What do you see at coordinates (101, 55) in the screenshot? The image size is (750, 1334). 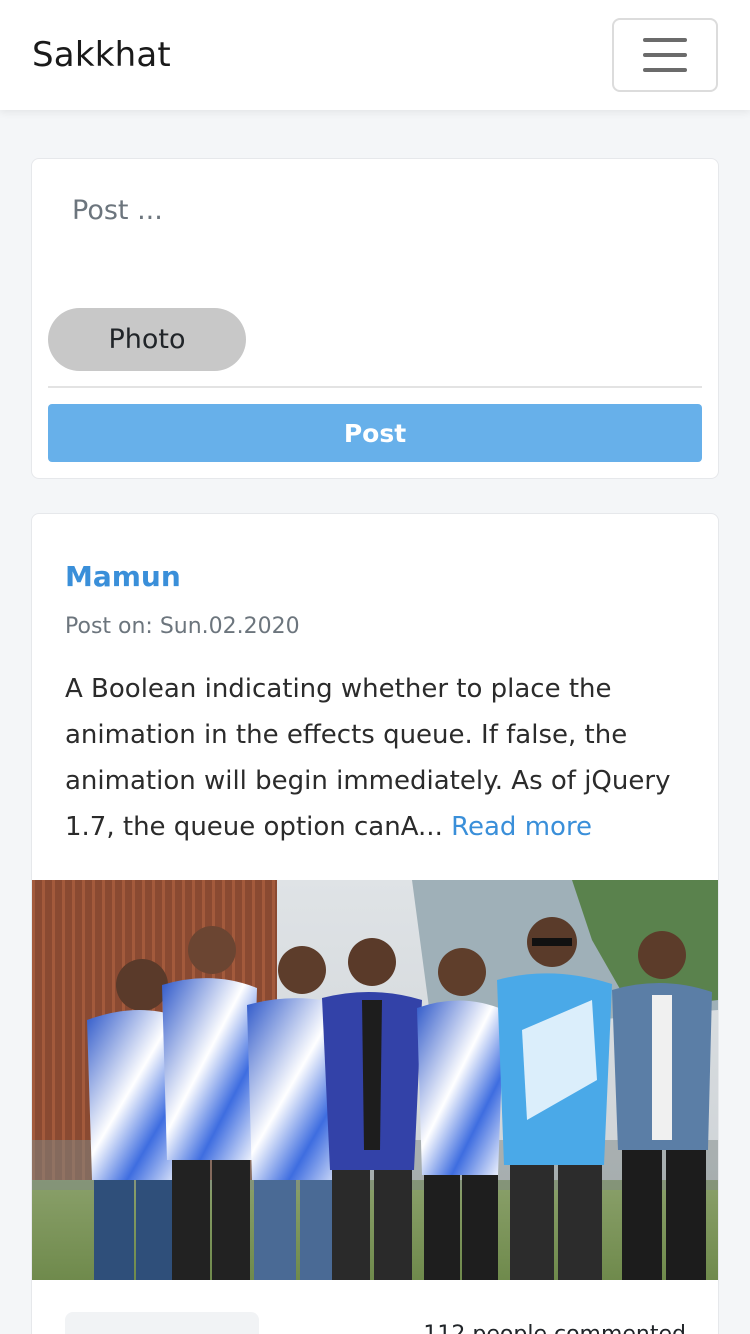 I see `brand-logo: Sakkhat` at bounding box center [101, 55].